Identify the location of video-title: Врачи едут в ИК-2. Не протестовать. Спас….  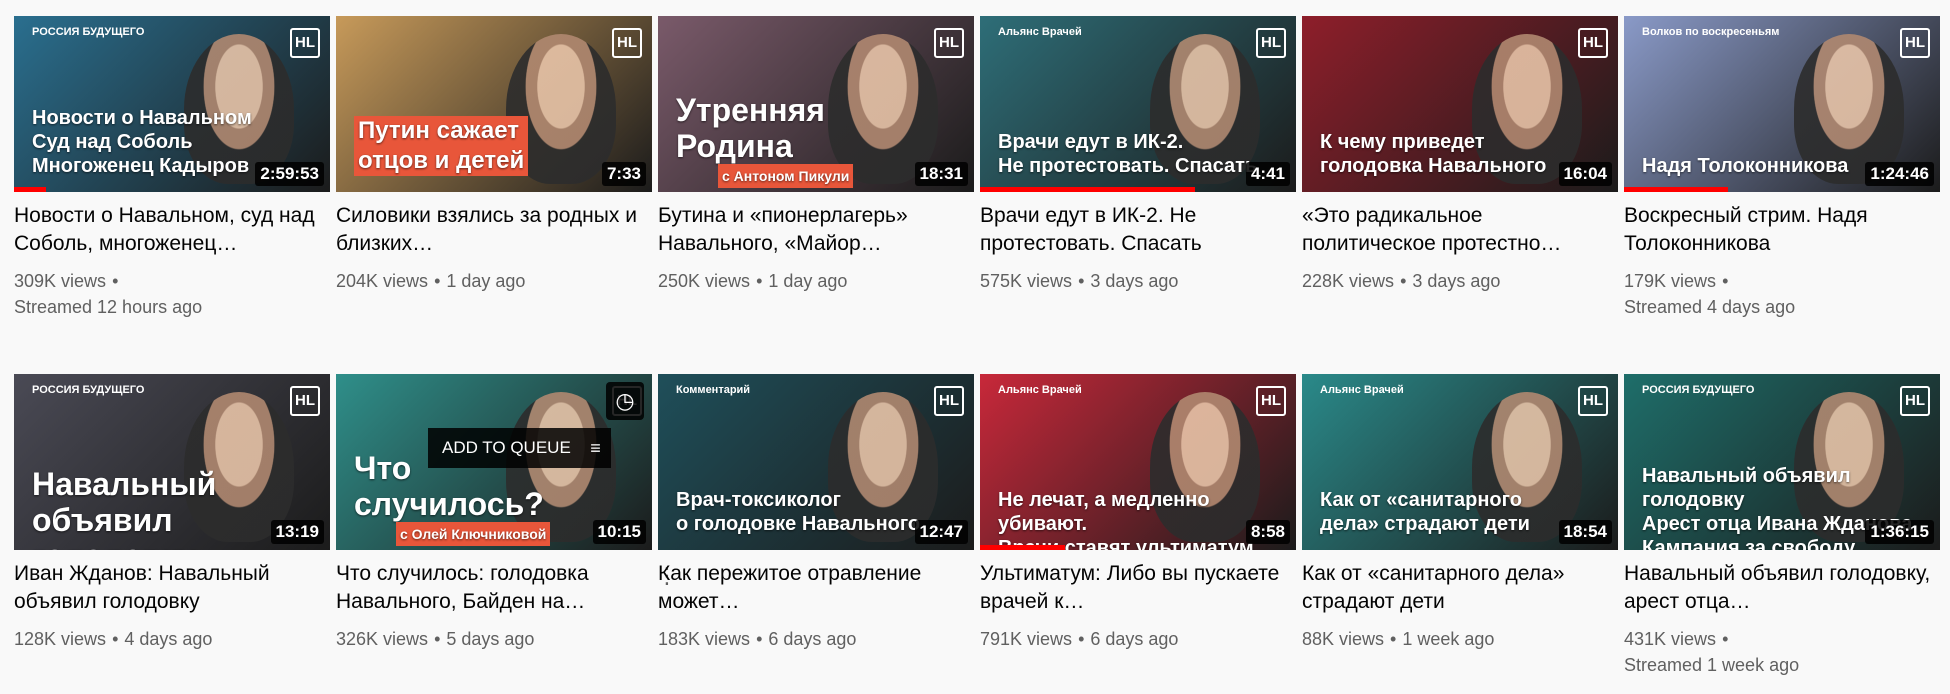
(1138, 230).